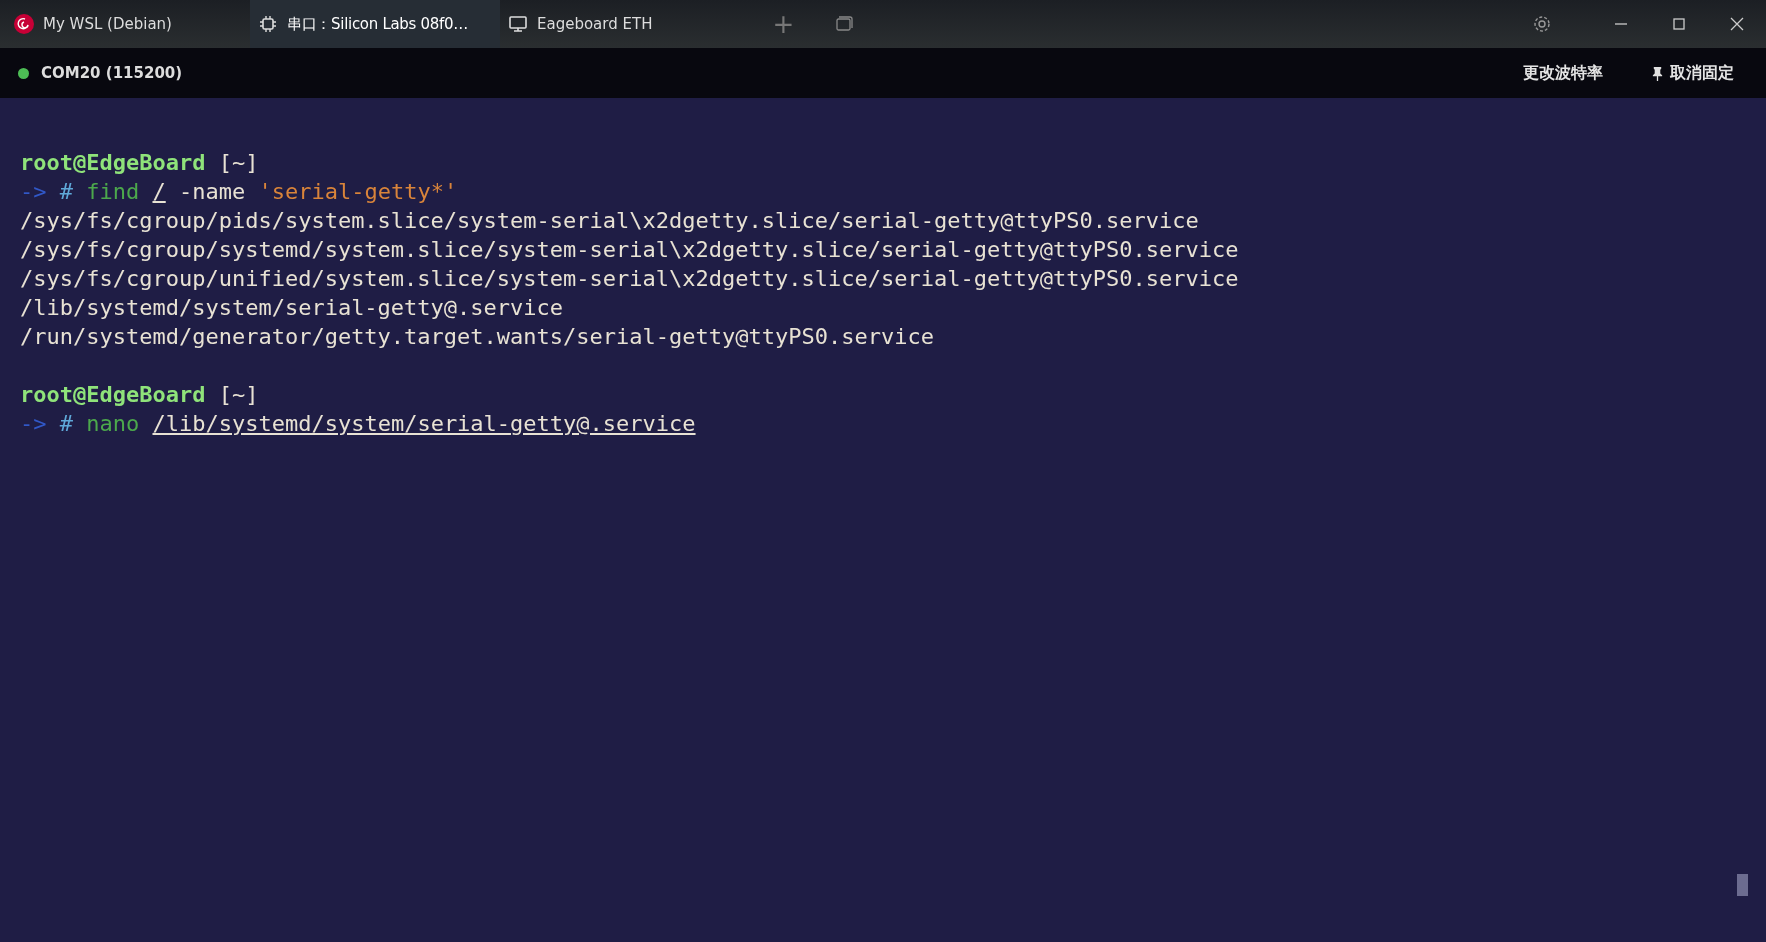 The image size is (1766, 942). What do you see at coordinates (583, 24) in the screenshot?
I see `tab: Eageboard ETH` at bounding box center [583, 24].